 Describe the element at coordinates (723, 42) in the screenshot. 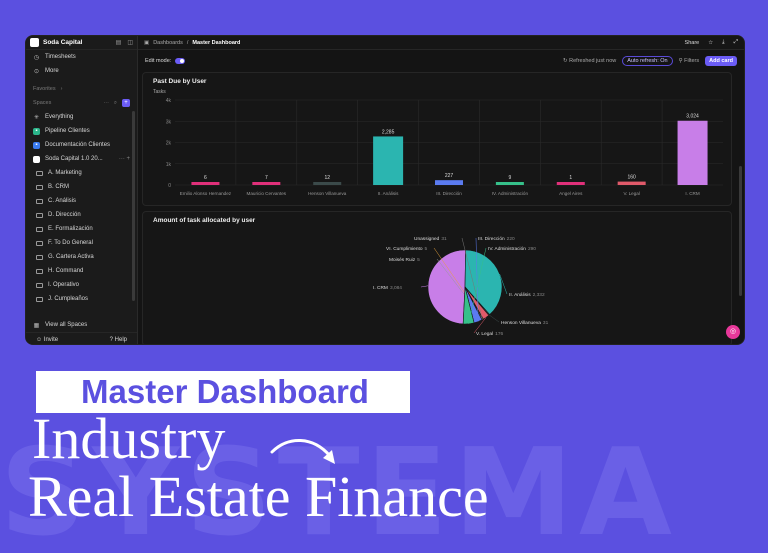

I see `download-icon: ⤓` at that location.